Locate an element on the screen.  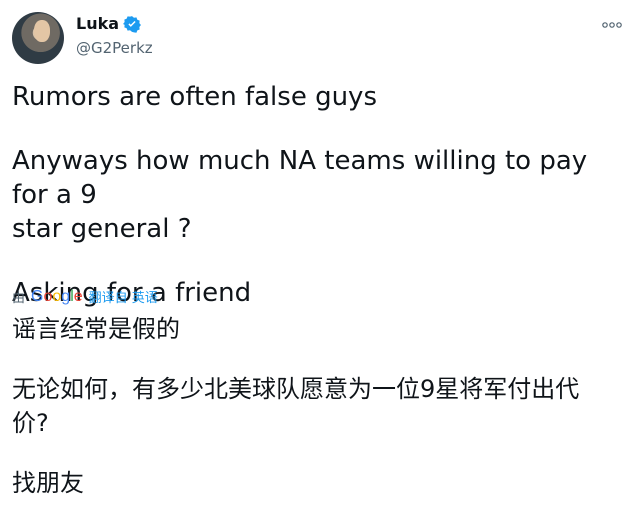
google-letter-4: g is located at coordinates (66, 296).